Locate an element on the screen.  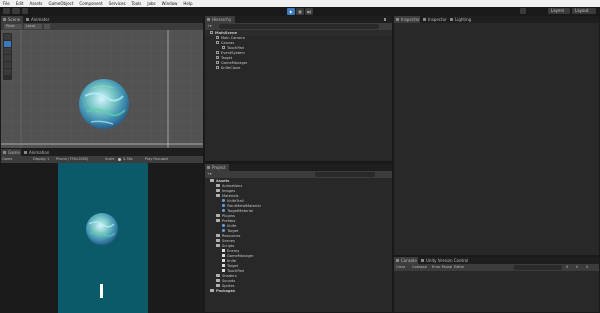
hierarchy-tabbar: Hierarchy is located at coordinates (298, 19).